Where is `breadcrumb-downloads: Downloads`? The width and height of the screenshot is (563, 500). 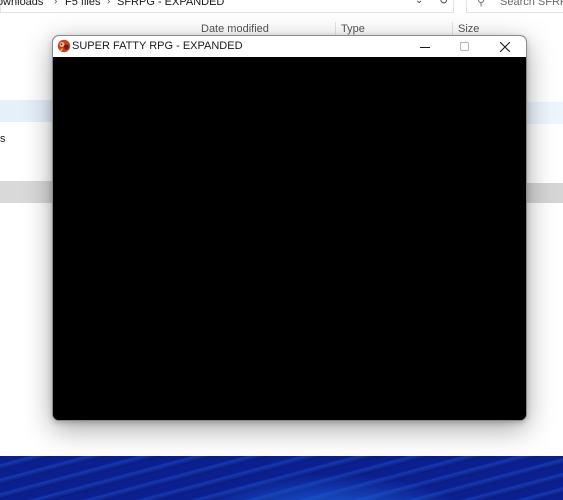
breadcrumb-downloads: Downloads is located at coordinates (21, 5).